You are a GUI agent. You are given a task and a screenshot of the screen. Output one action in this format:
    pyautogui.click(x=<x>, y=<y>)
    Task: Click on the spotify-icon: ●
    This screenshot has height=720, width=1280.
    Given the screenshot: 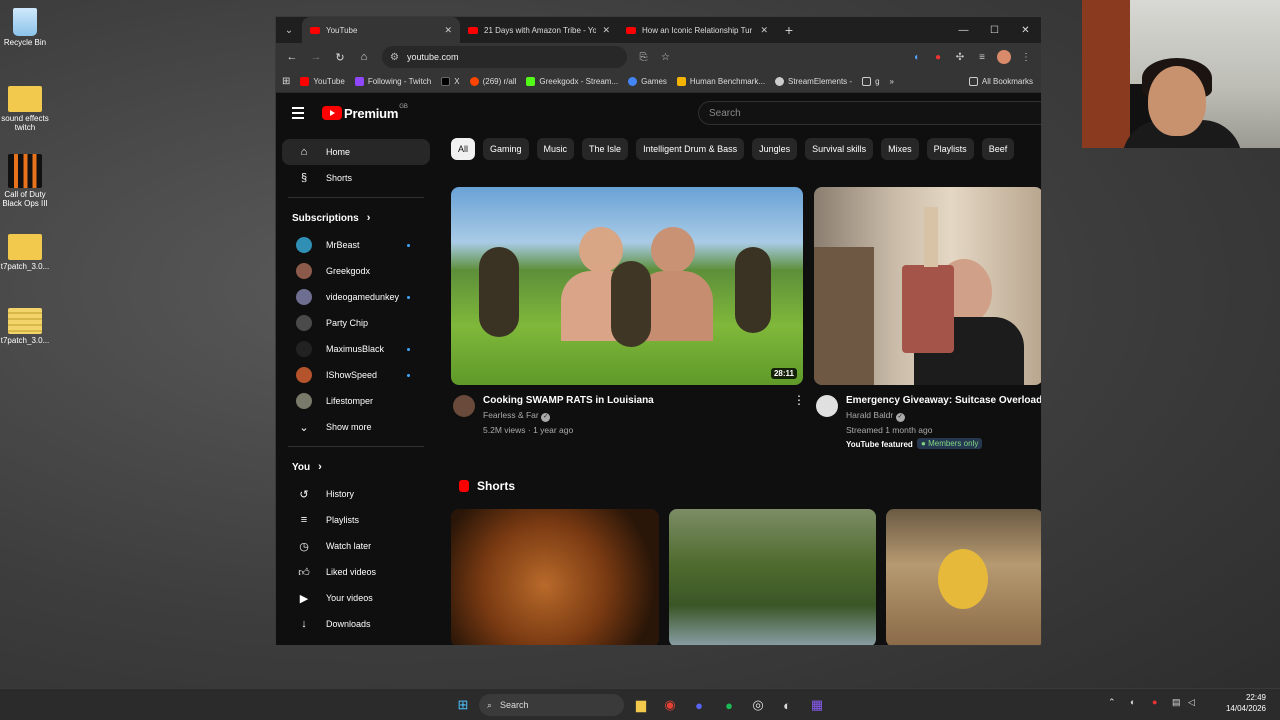 What is the action you would take?
    pyautogui.click(x=729, y=705)
    